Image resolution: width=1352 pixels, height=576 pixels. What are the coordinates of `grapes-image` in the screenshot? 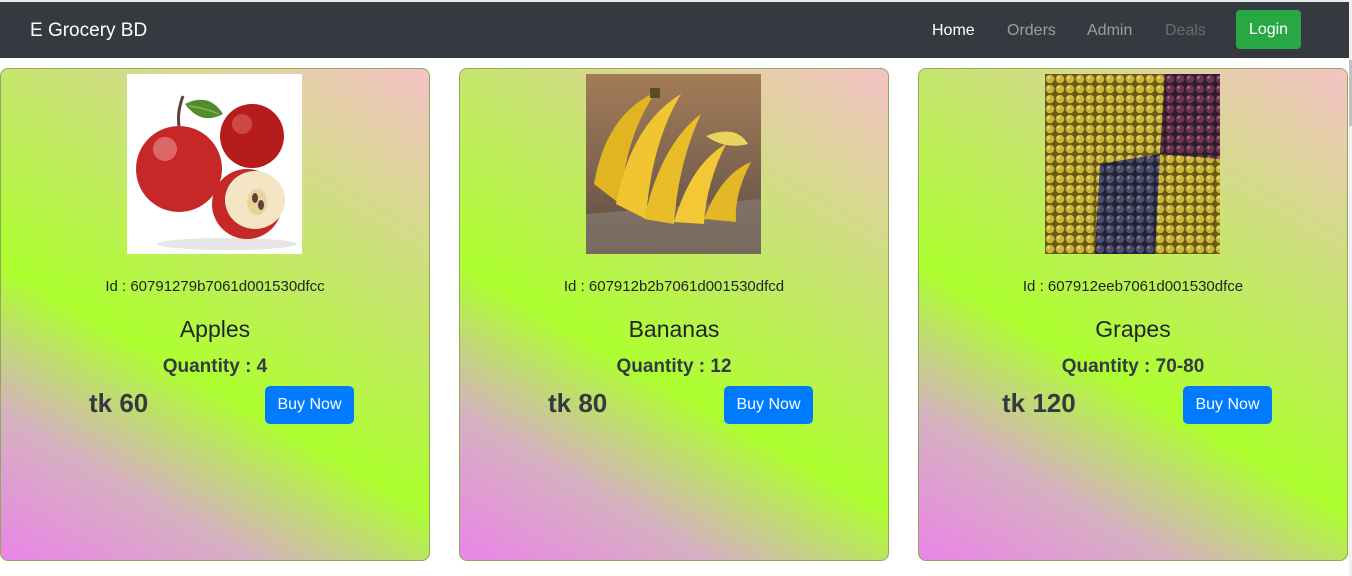 It's located at (1132, 164).